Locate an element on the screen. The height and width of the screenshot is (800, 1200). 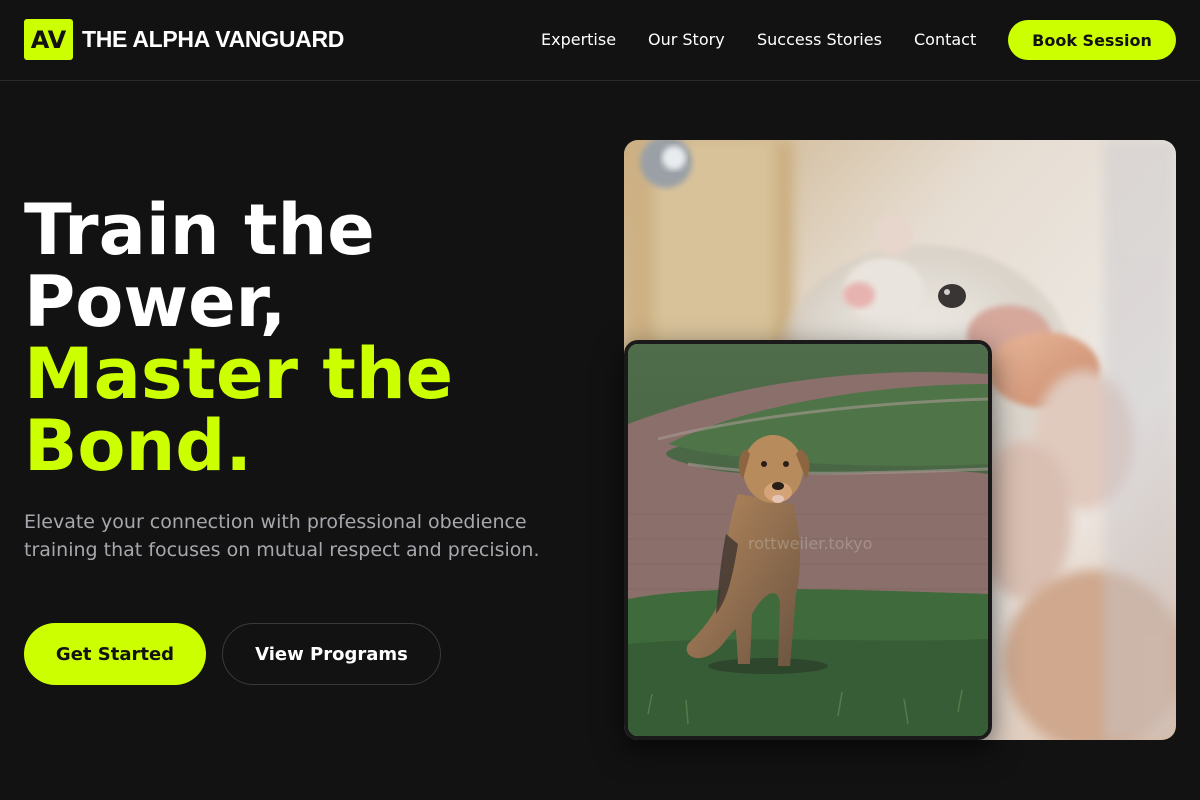
hero-title-line-2: Power, is located at coordinates (155, 302).